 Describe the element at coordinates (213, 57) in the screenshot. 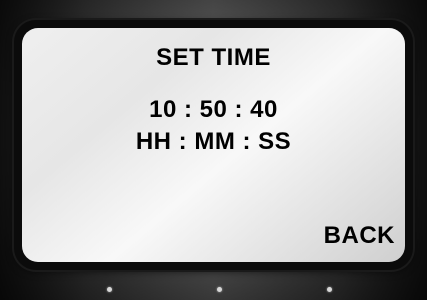

I see `screen-title: SET TIME` at that location.